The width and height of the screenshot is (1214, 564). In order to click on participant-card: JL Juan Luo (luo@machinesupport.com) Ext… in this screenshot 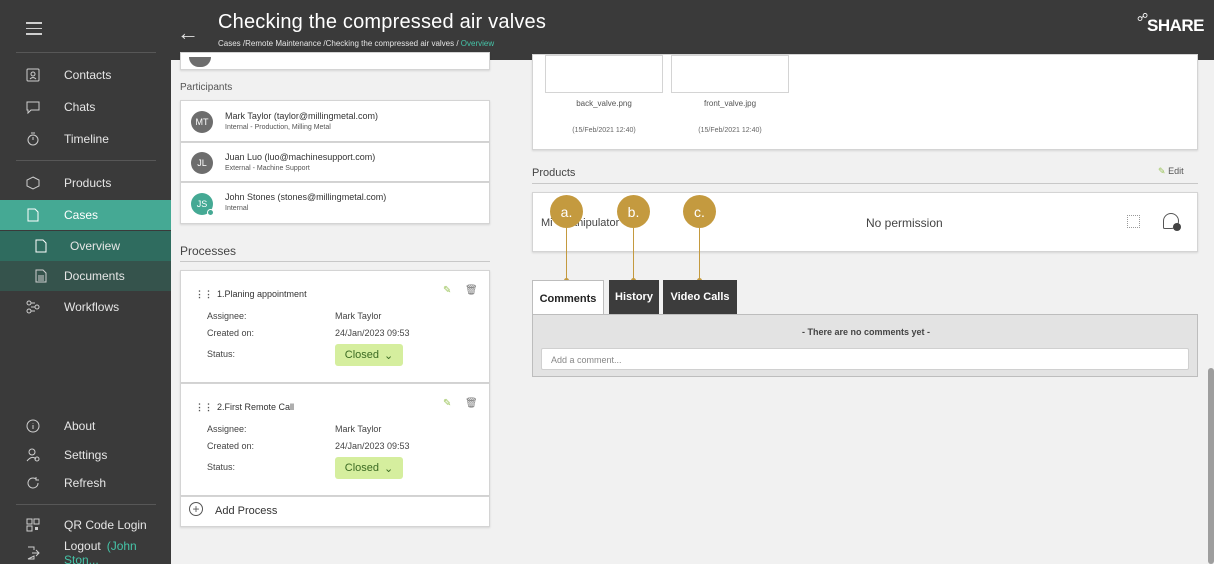, I will do `click(335, 162)`.